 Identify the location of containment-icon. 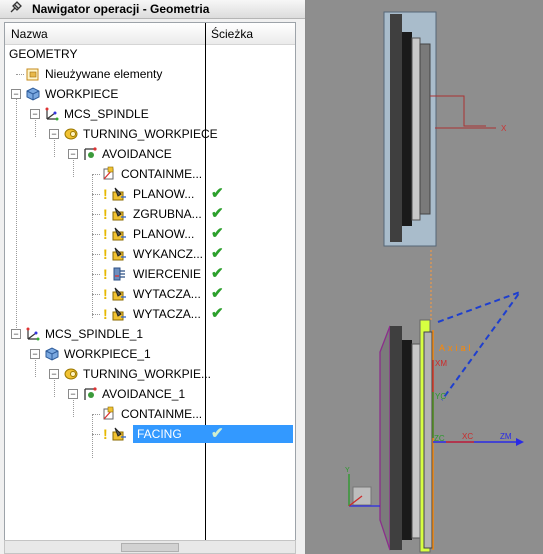
(108, 413).